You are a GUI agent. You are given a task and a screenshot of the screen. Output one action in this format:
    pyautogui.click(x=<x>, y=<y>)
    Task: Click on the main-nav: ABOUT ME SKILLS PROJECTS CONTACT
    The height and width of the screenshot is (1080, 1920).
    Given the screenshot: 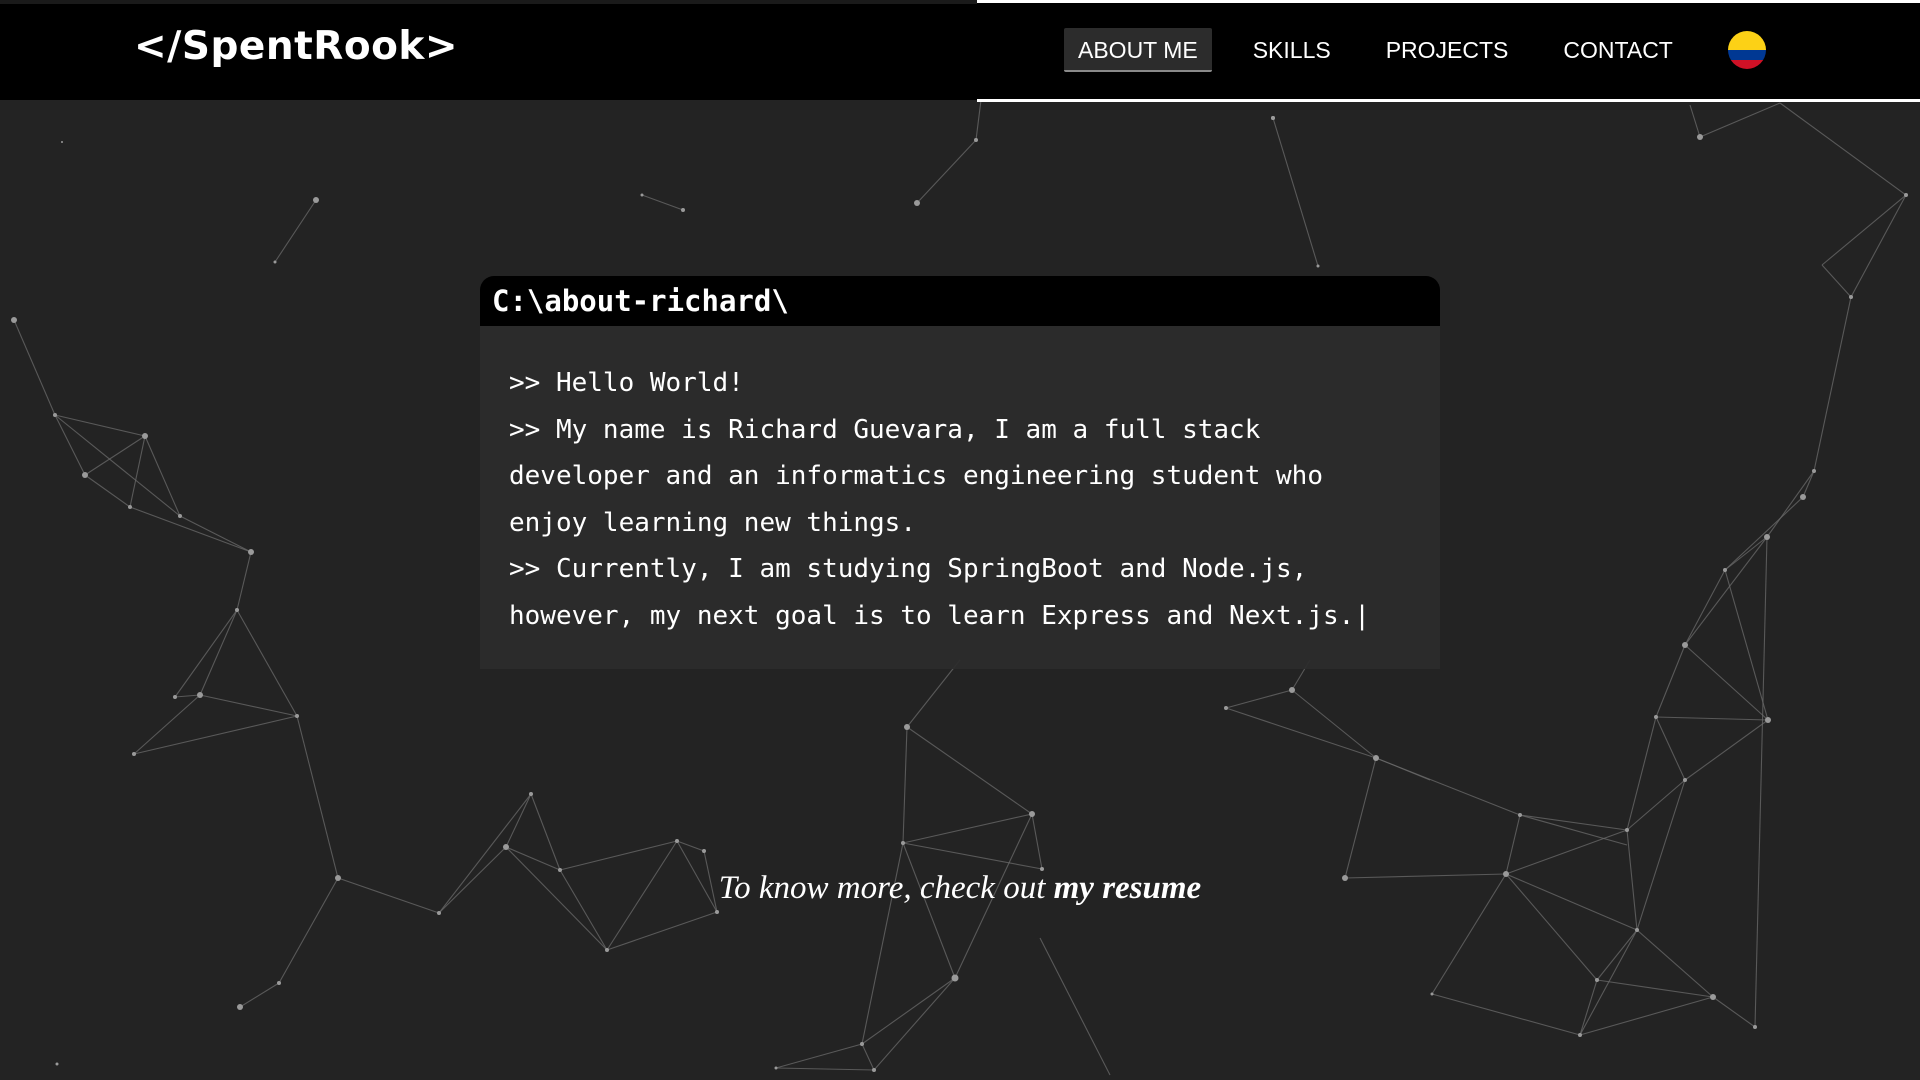 What is the action you would take?
    pyautogui.click(x=1415, y=50)
    